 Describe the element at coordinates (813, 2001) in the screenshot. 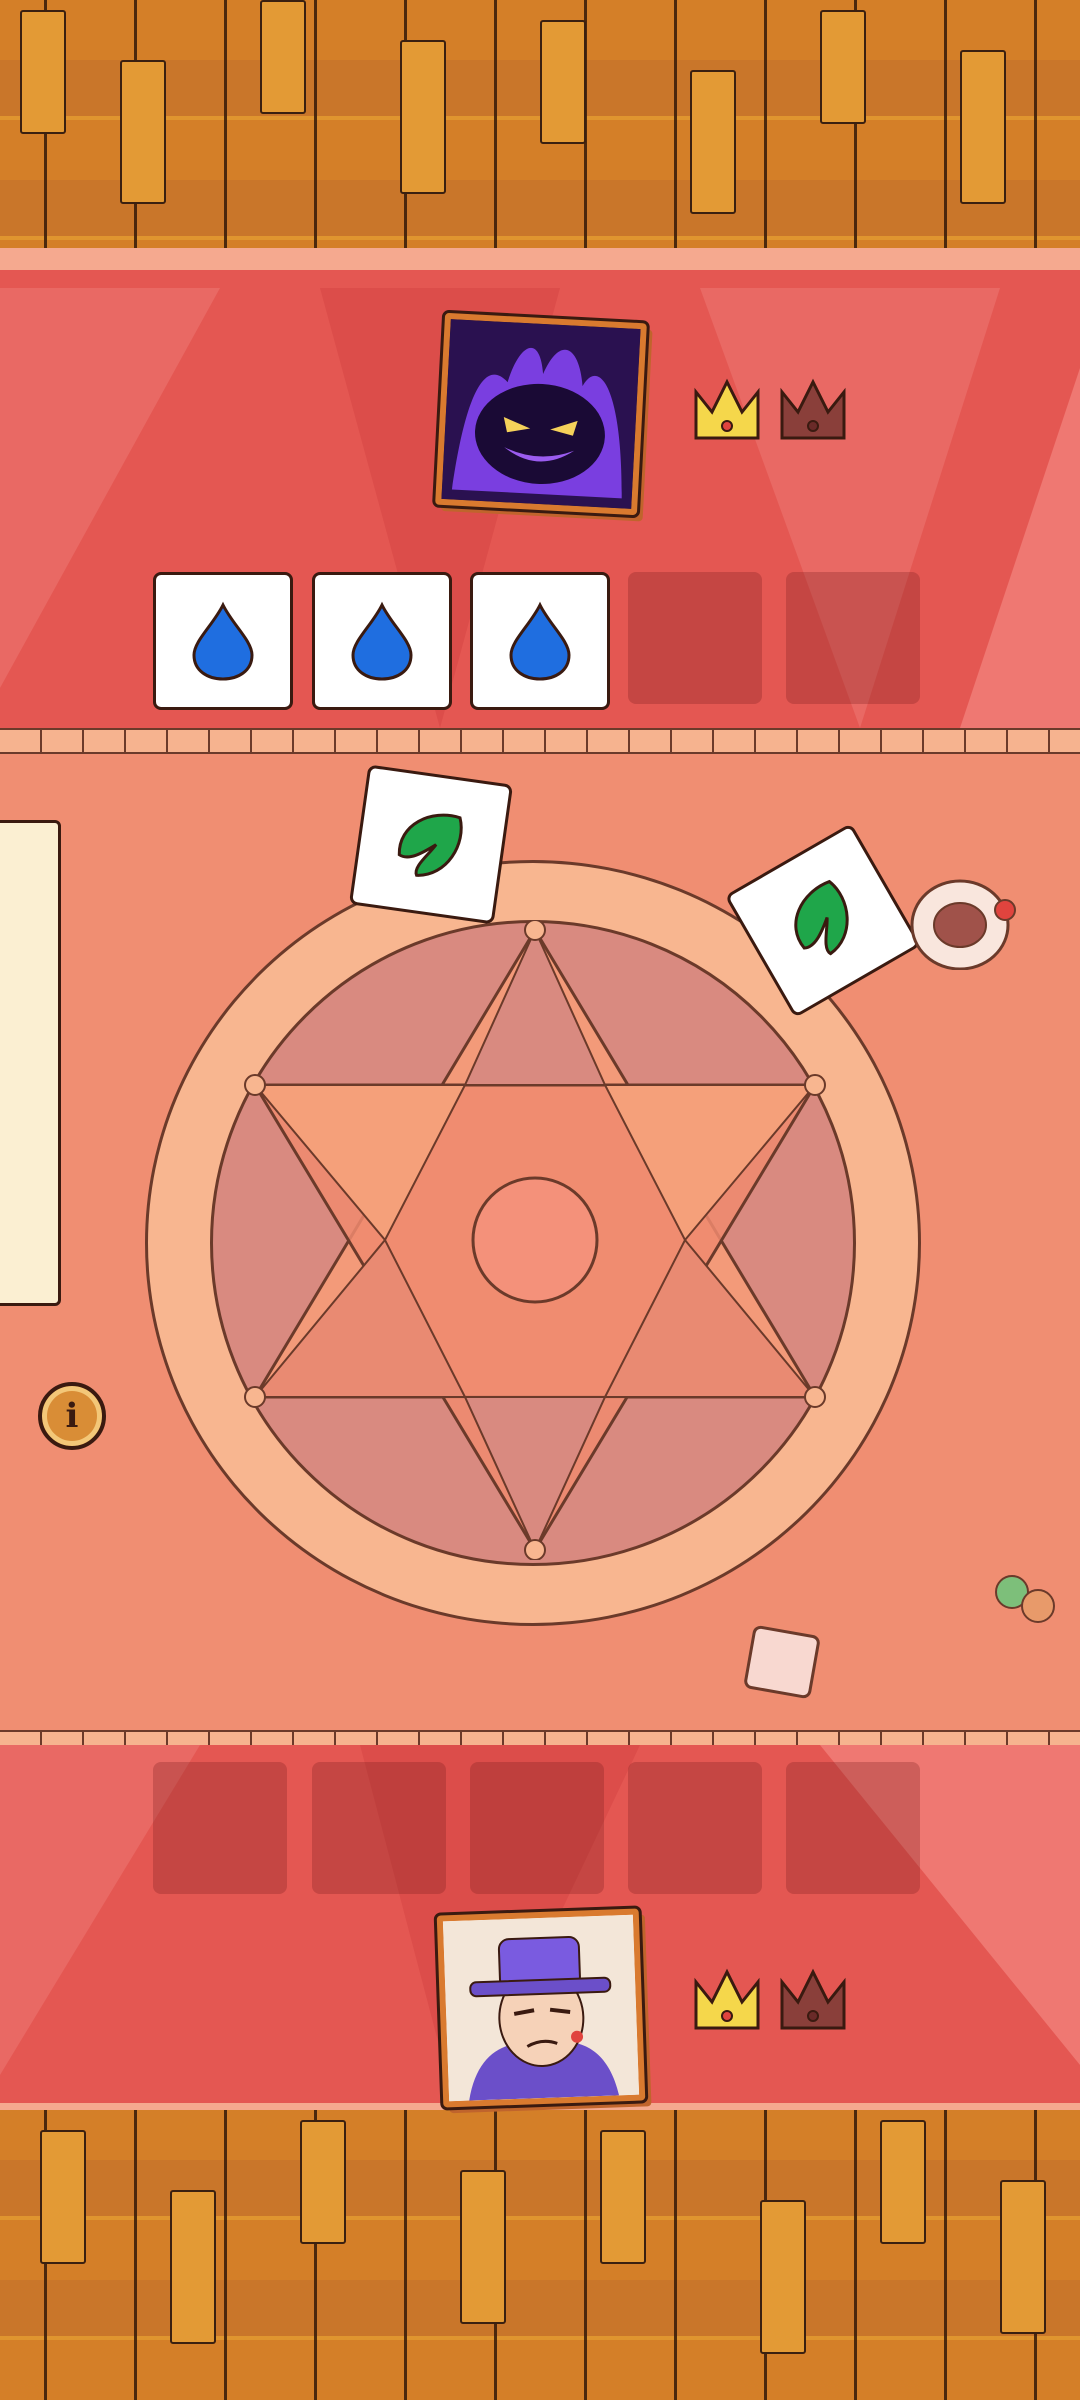

I see `player-crown-empty-icon` at that location.